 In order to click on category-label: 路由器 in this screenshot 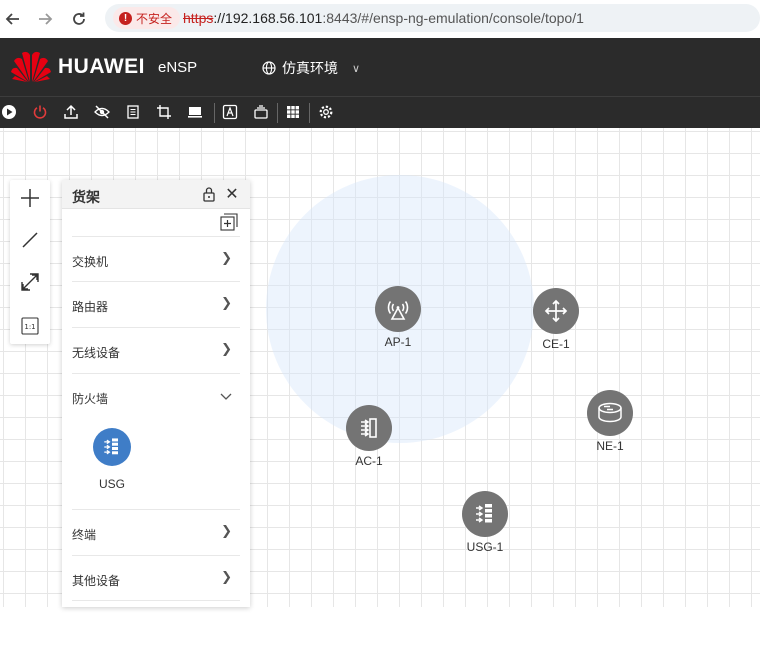, I will do `click(90, 307)`.